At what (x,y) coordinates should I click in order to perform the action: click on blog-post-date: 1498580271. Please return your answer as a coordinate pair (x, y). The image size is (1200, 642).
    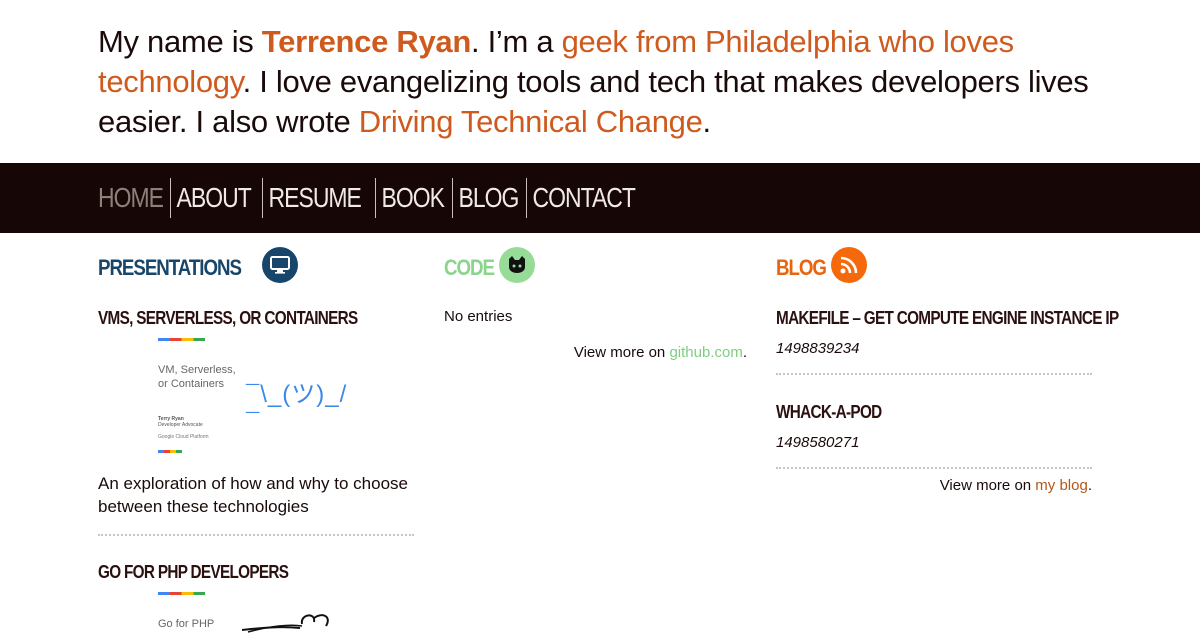
    Looking at the image, I should click on (934, 451).